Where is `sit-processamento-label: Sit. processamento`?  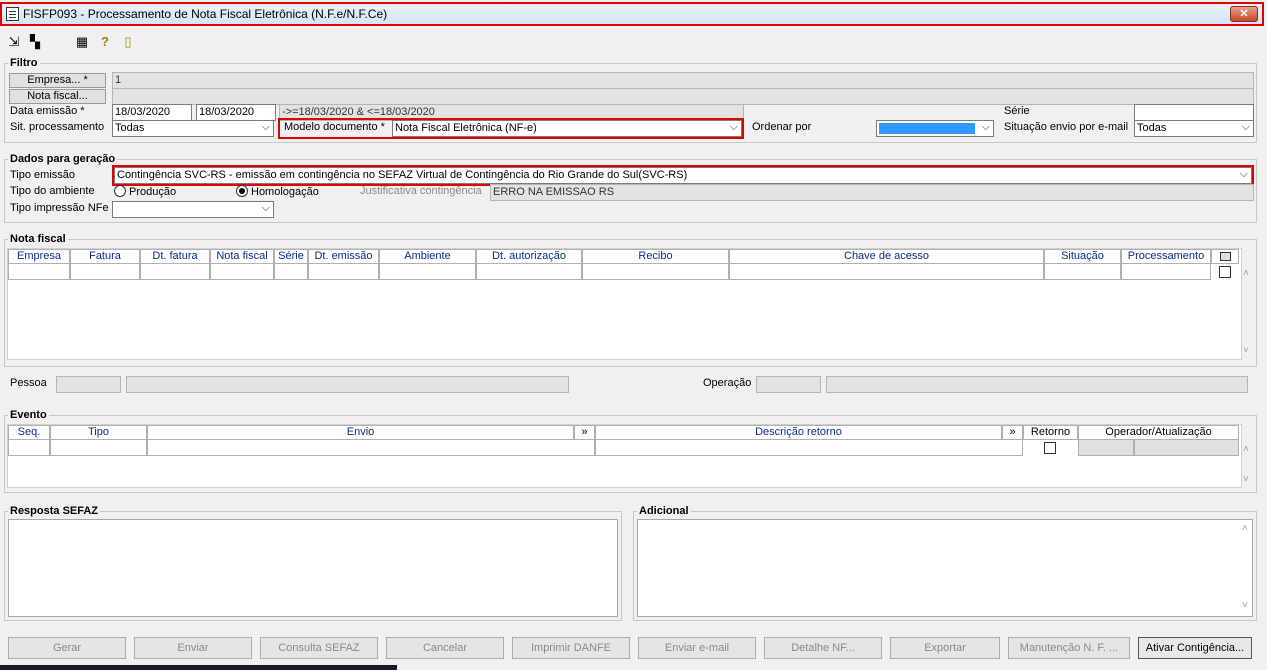
sit-processamento-label: Sit. processamento is located at coordinates (57, 127).